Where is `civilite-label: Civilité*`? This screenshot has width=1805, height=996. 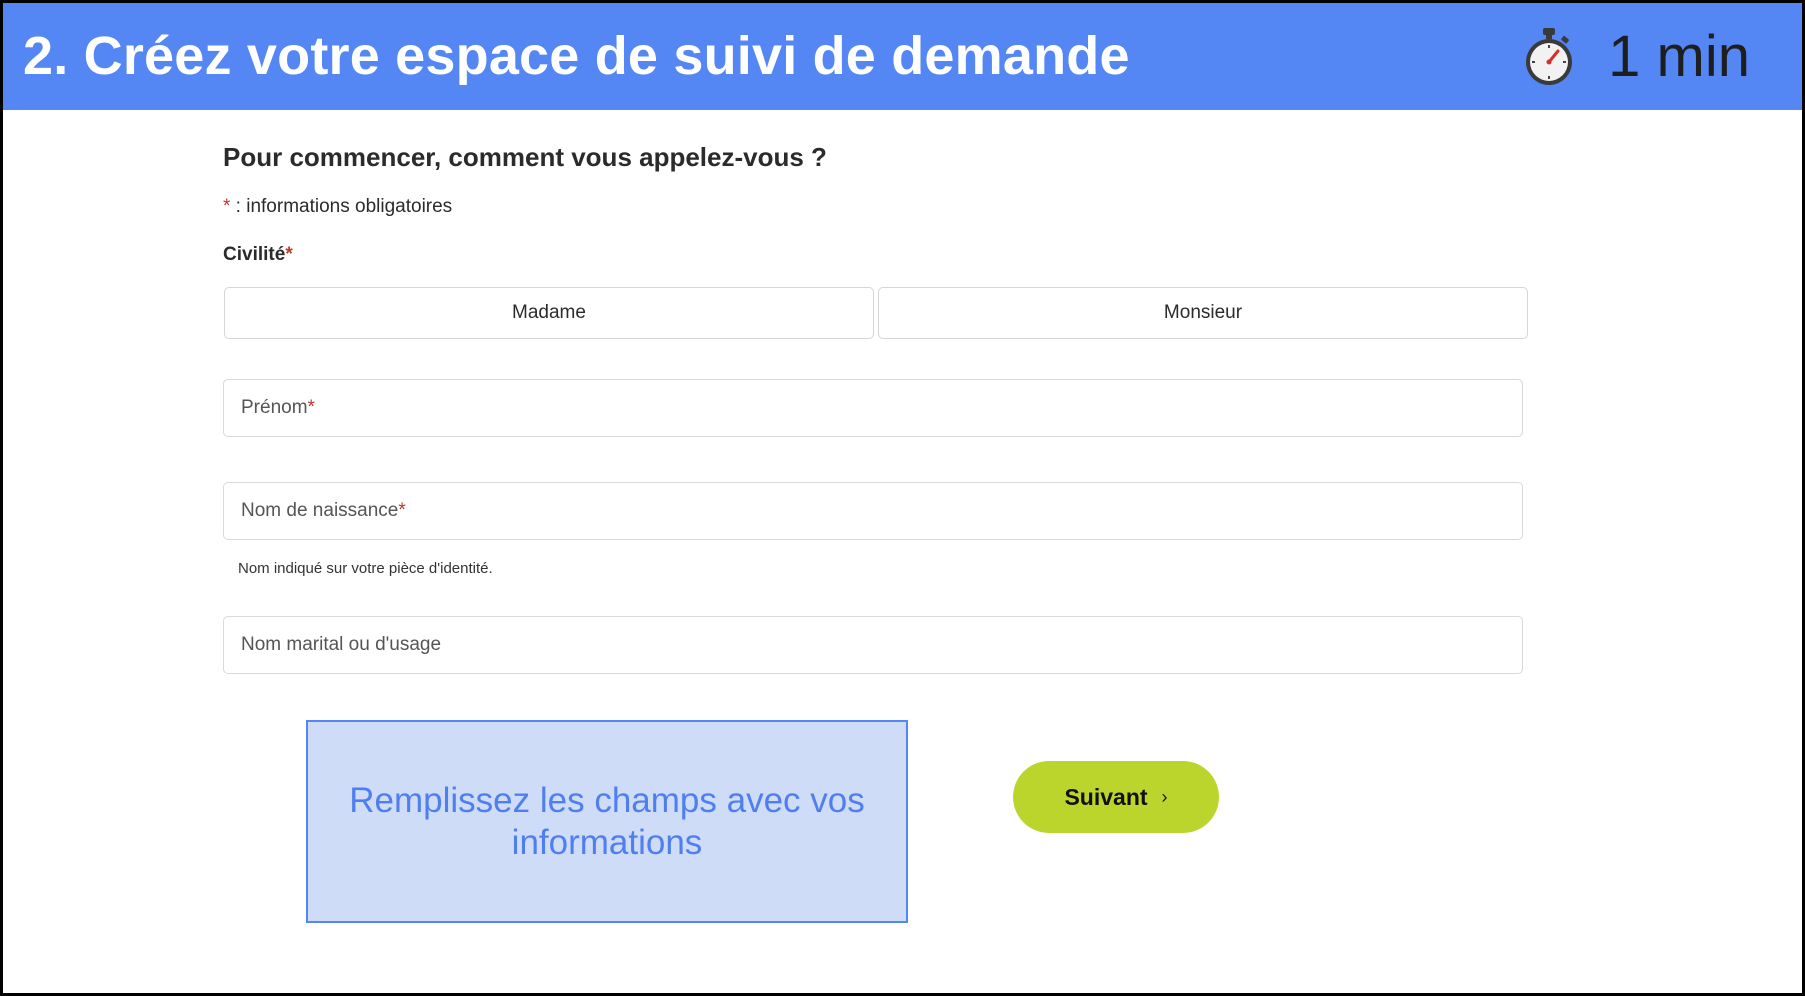
civilite-label: Civilité* is located at coordinates (258, 255).